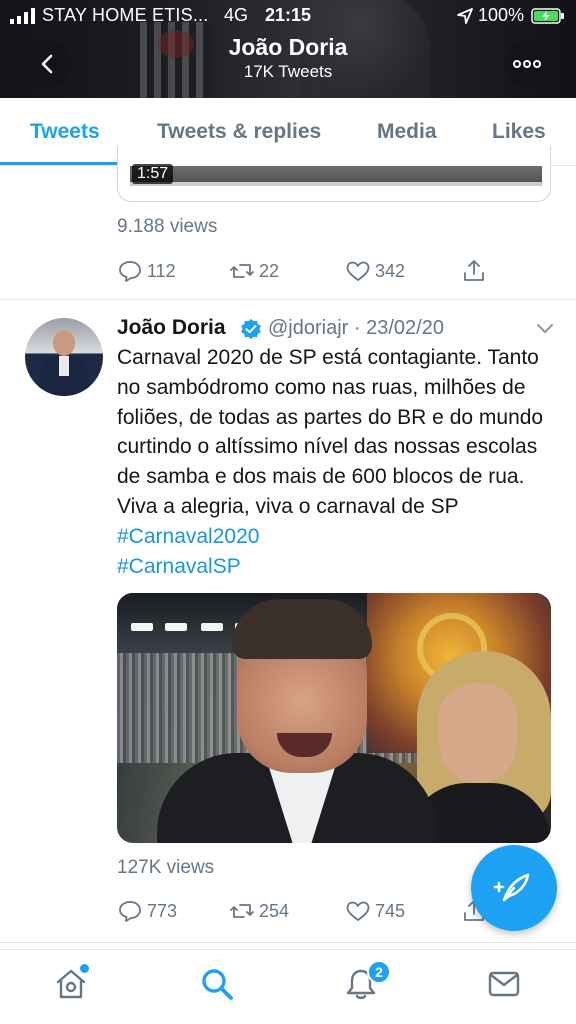  What do you see at coordinates (65, 132) in the screenshot?
I see `tab-tweets: Tweets` at bounding box center [65, 132].